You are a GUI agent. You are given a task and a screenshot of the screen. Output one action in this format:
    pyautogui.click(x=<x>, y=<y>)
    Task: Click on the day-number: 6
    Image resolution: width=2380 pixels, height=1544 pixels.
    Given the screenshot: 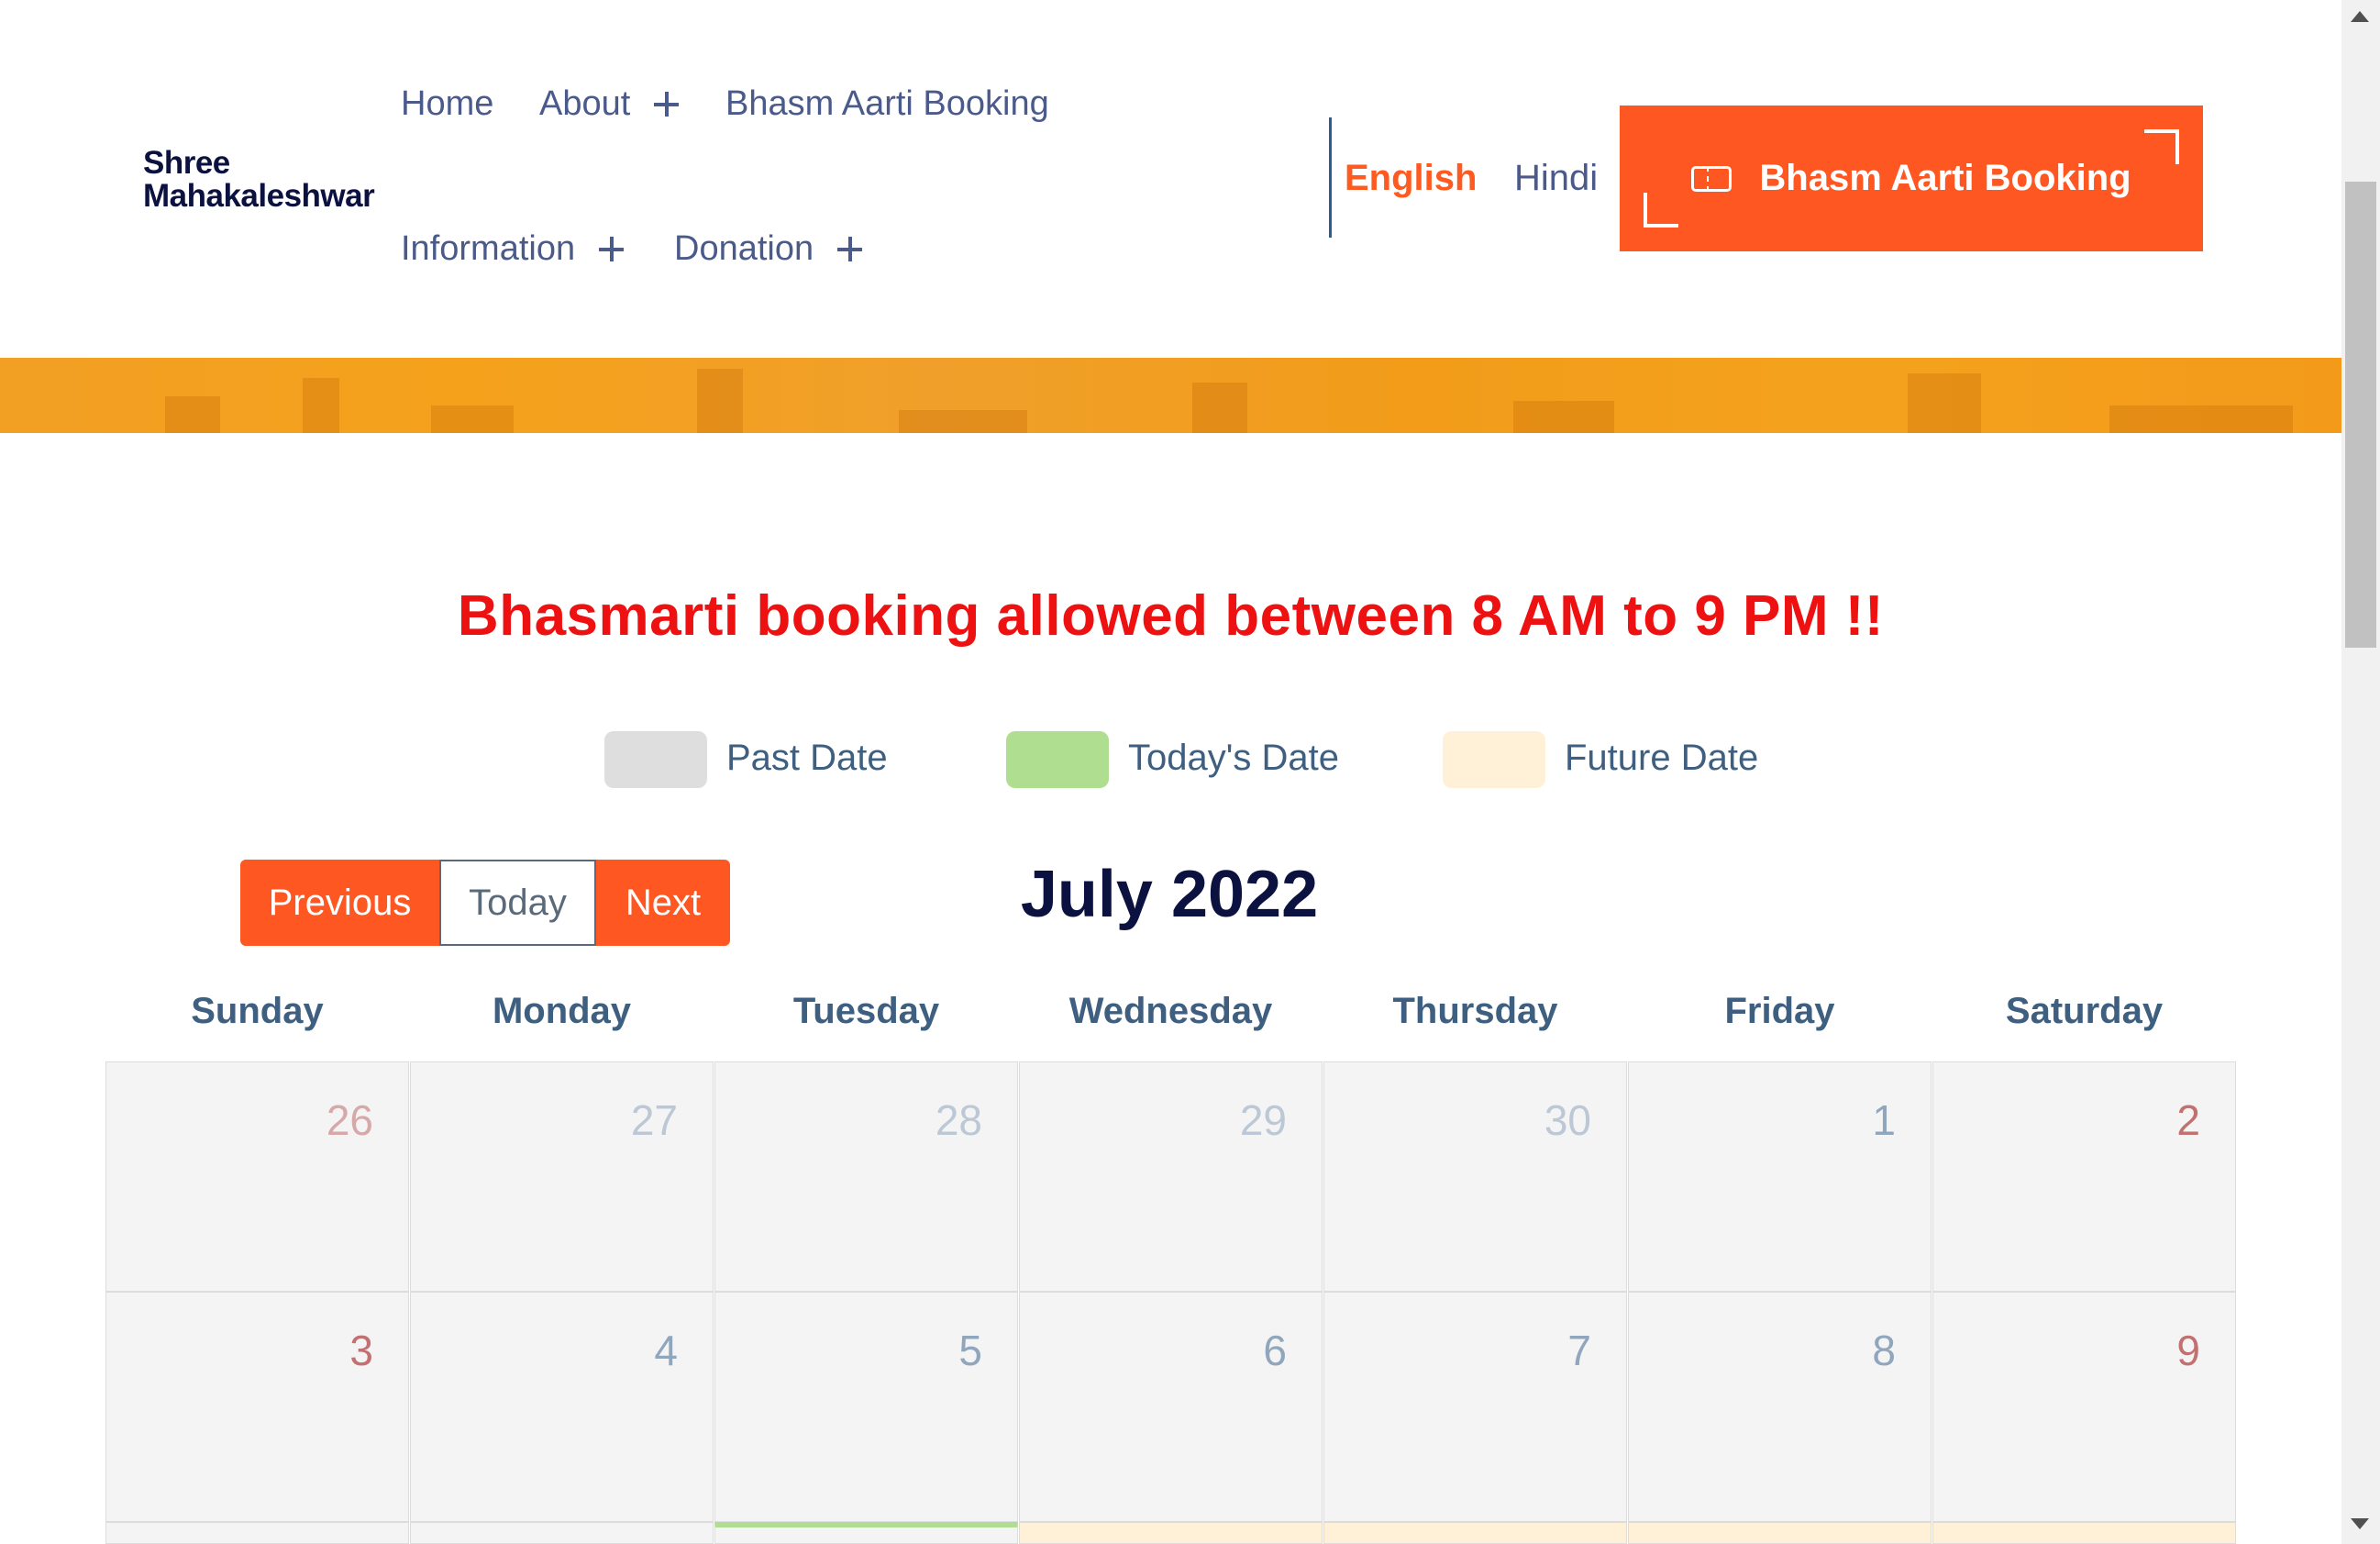 What is the action you would take?
    pyautogui.click(x=1275, y=1351)
    